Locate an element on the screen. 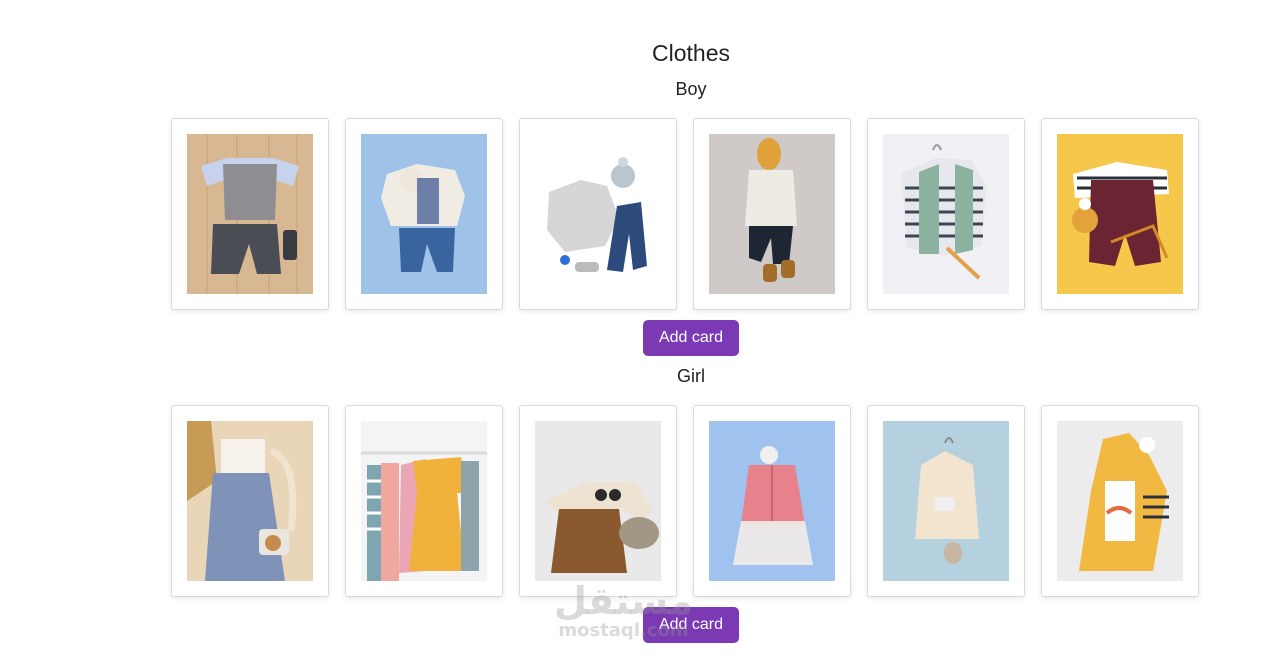  page-title: Clothes is located at coordinates (691, 53).